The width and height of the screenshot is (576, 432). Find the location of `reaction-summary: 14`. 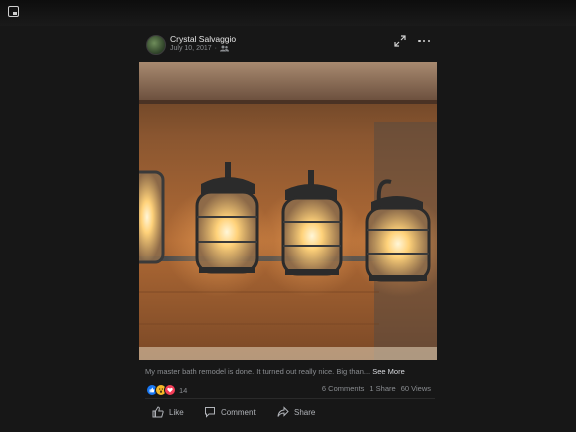

reaction-summary: 14 is located at coordinates (166, 390).